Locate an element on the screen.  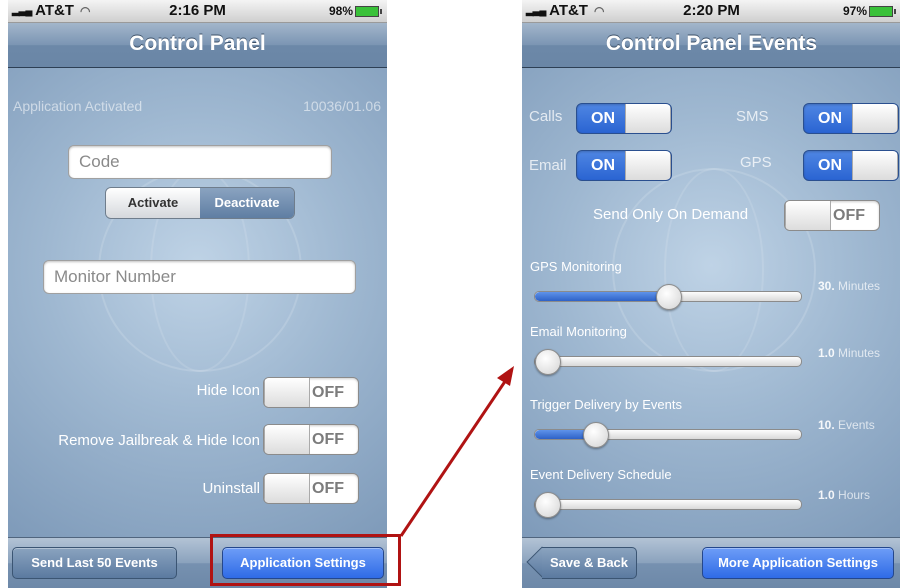
highlight-box is located at coordinates (305, 560).